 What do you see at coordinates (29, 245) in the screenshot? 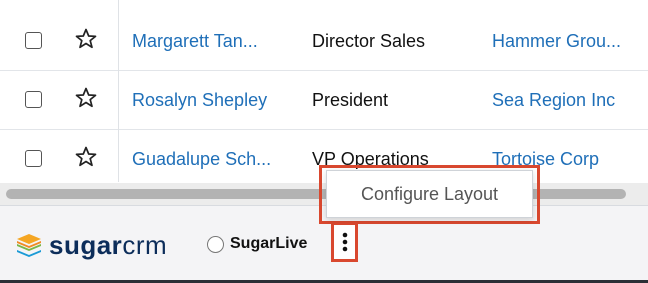
I see `sugarcrm-cube-icon` at bounding box center [29, 245].